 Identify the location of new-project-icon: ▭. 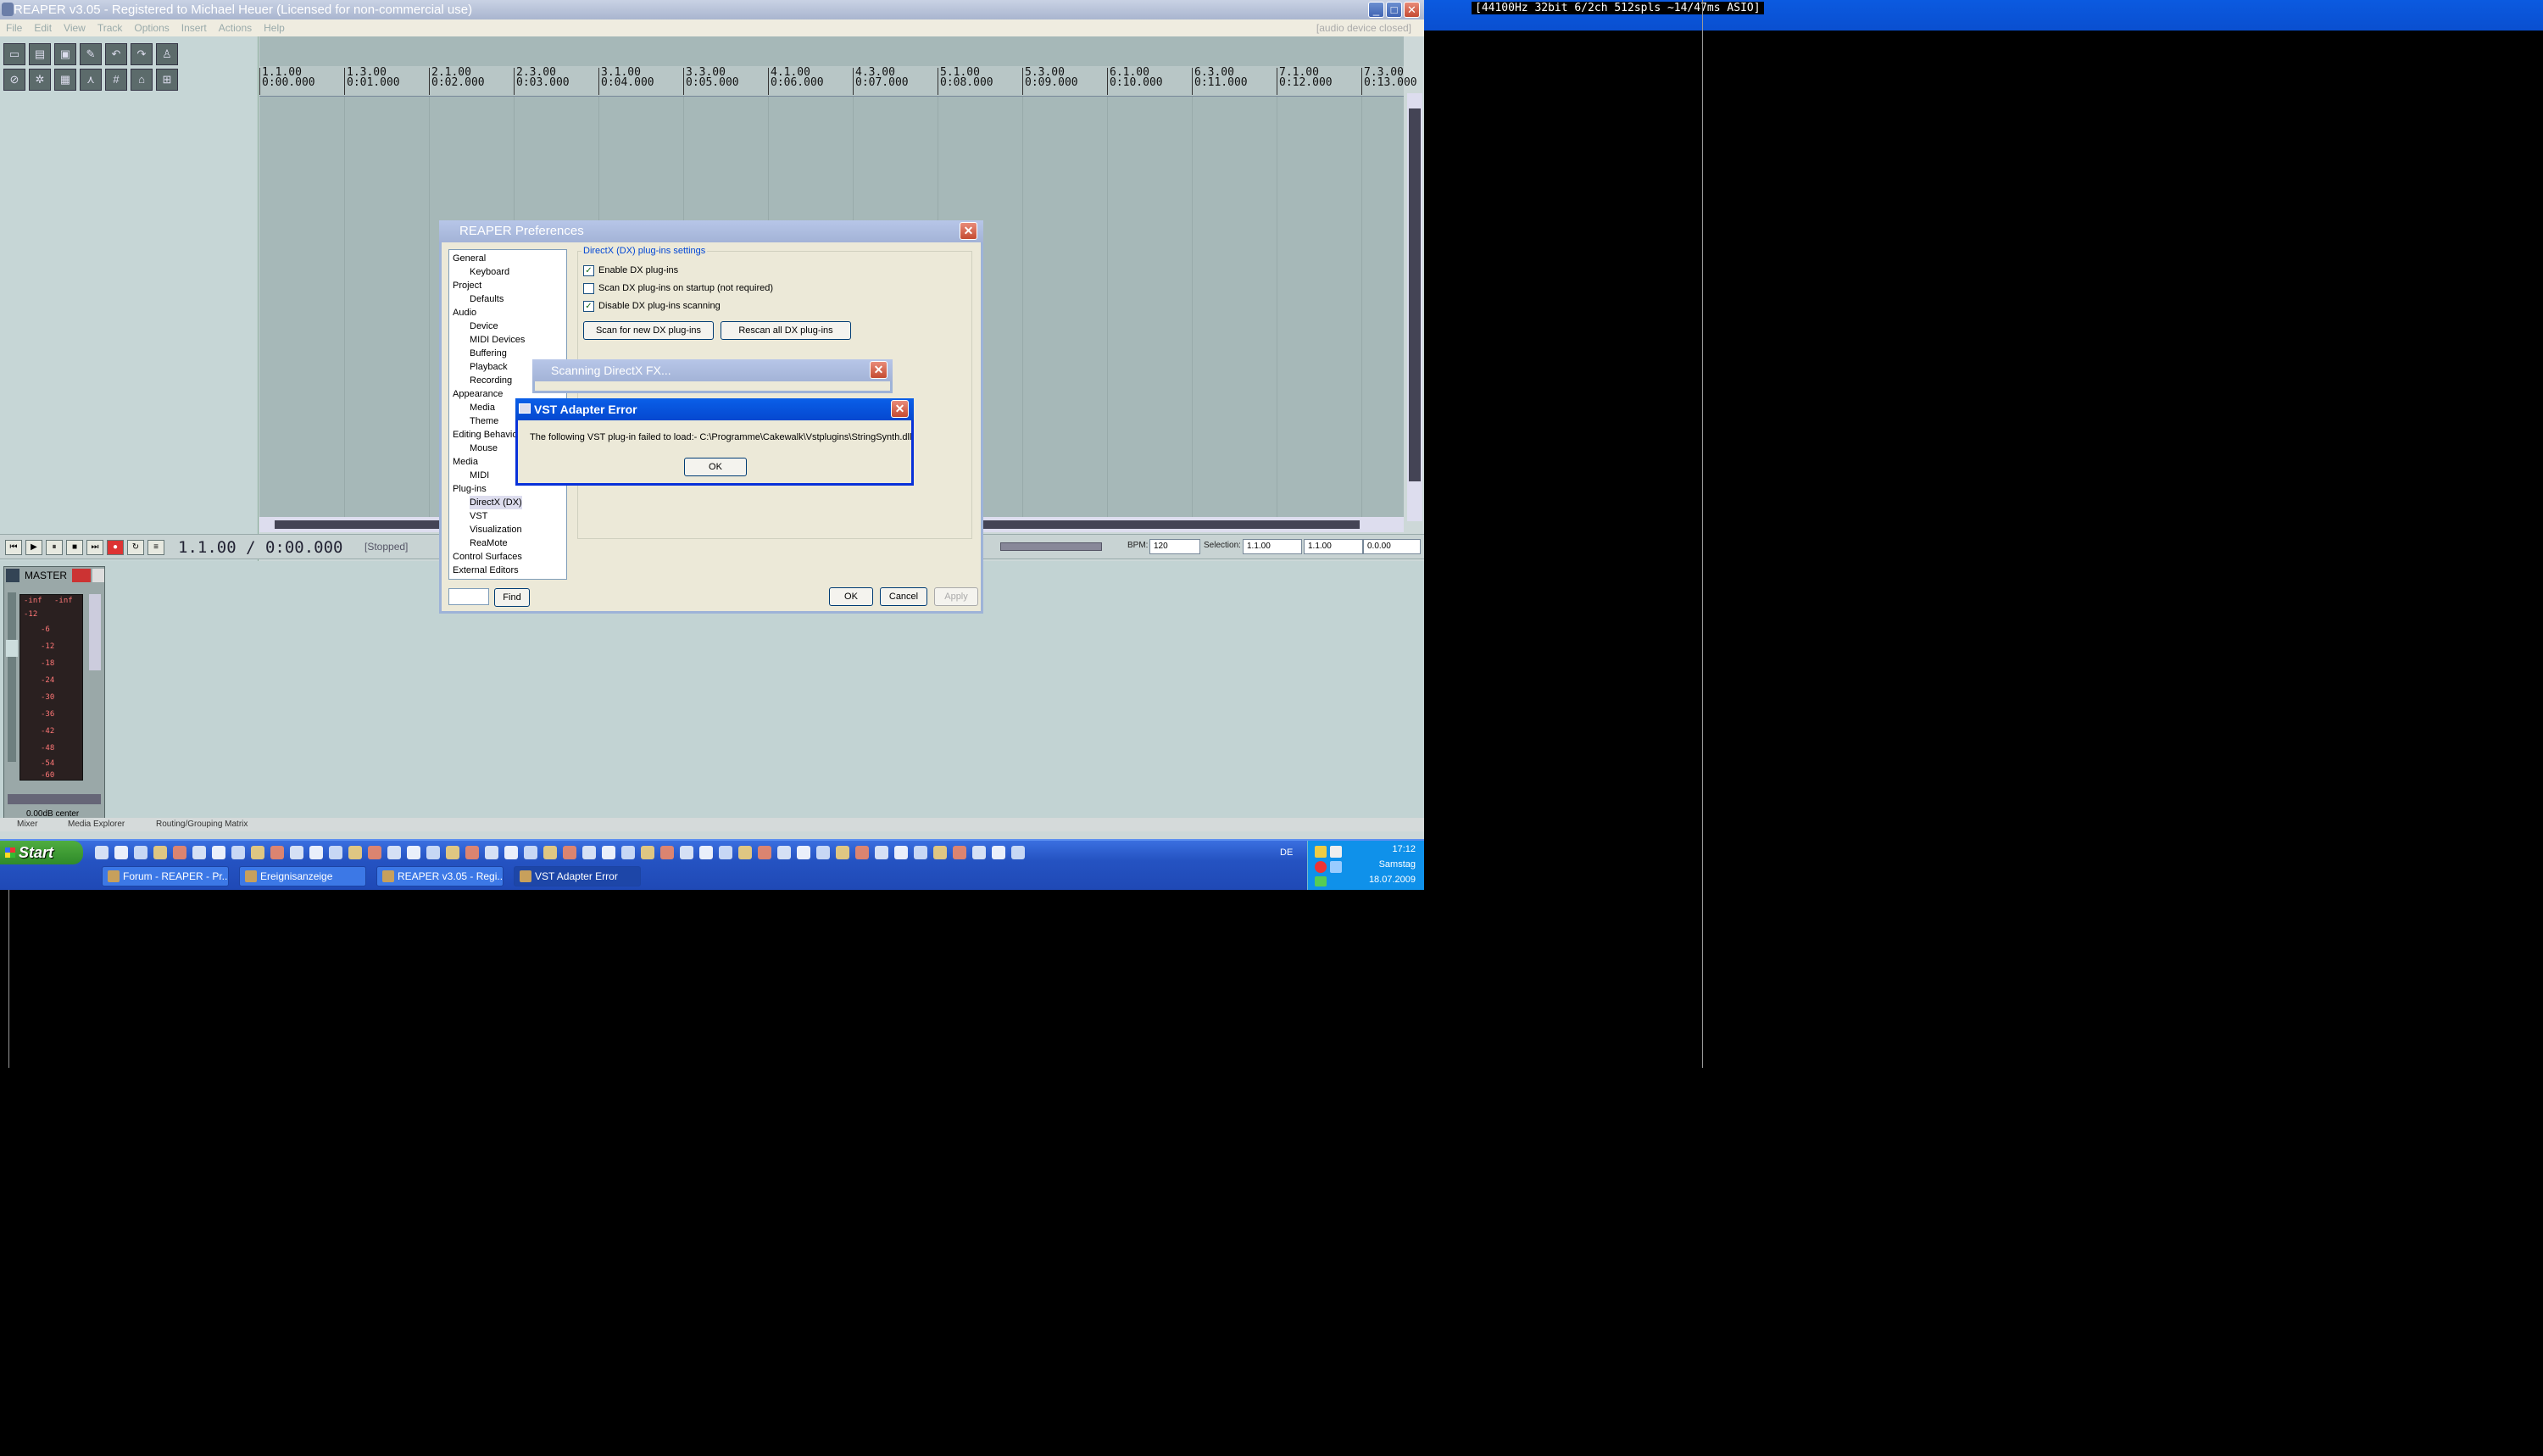
(14, 54).